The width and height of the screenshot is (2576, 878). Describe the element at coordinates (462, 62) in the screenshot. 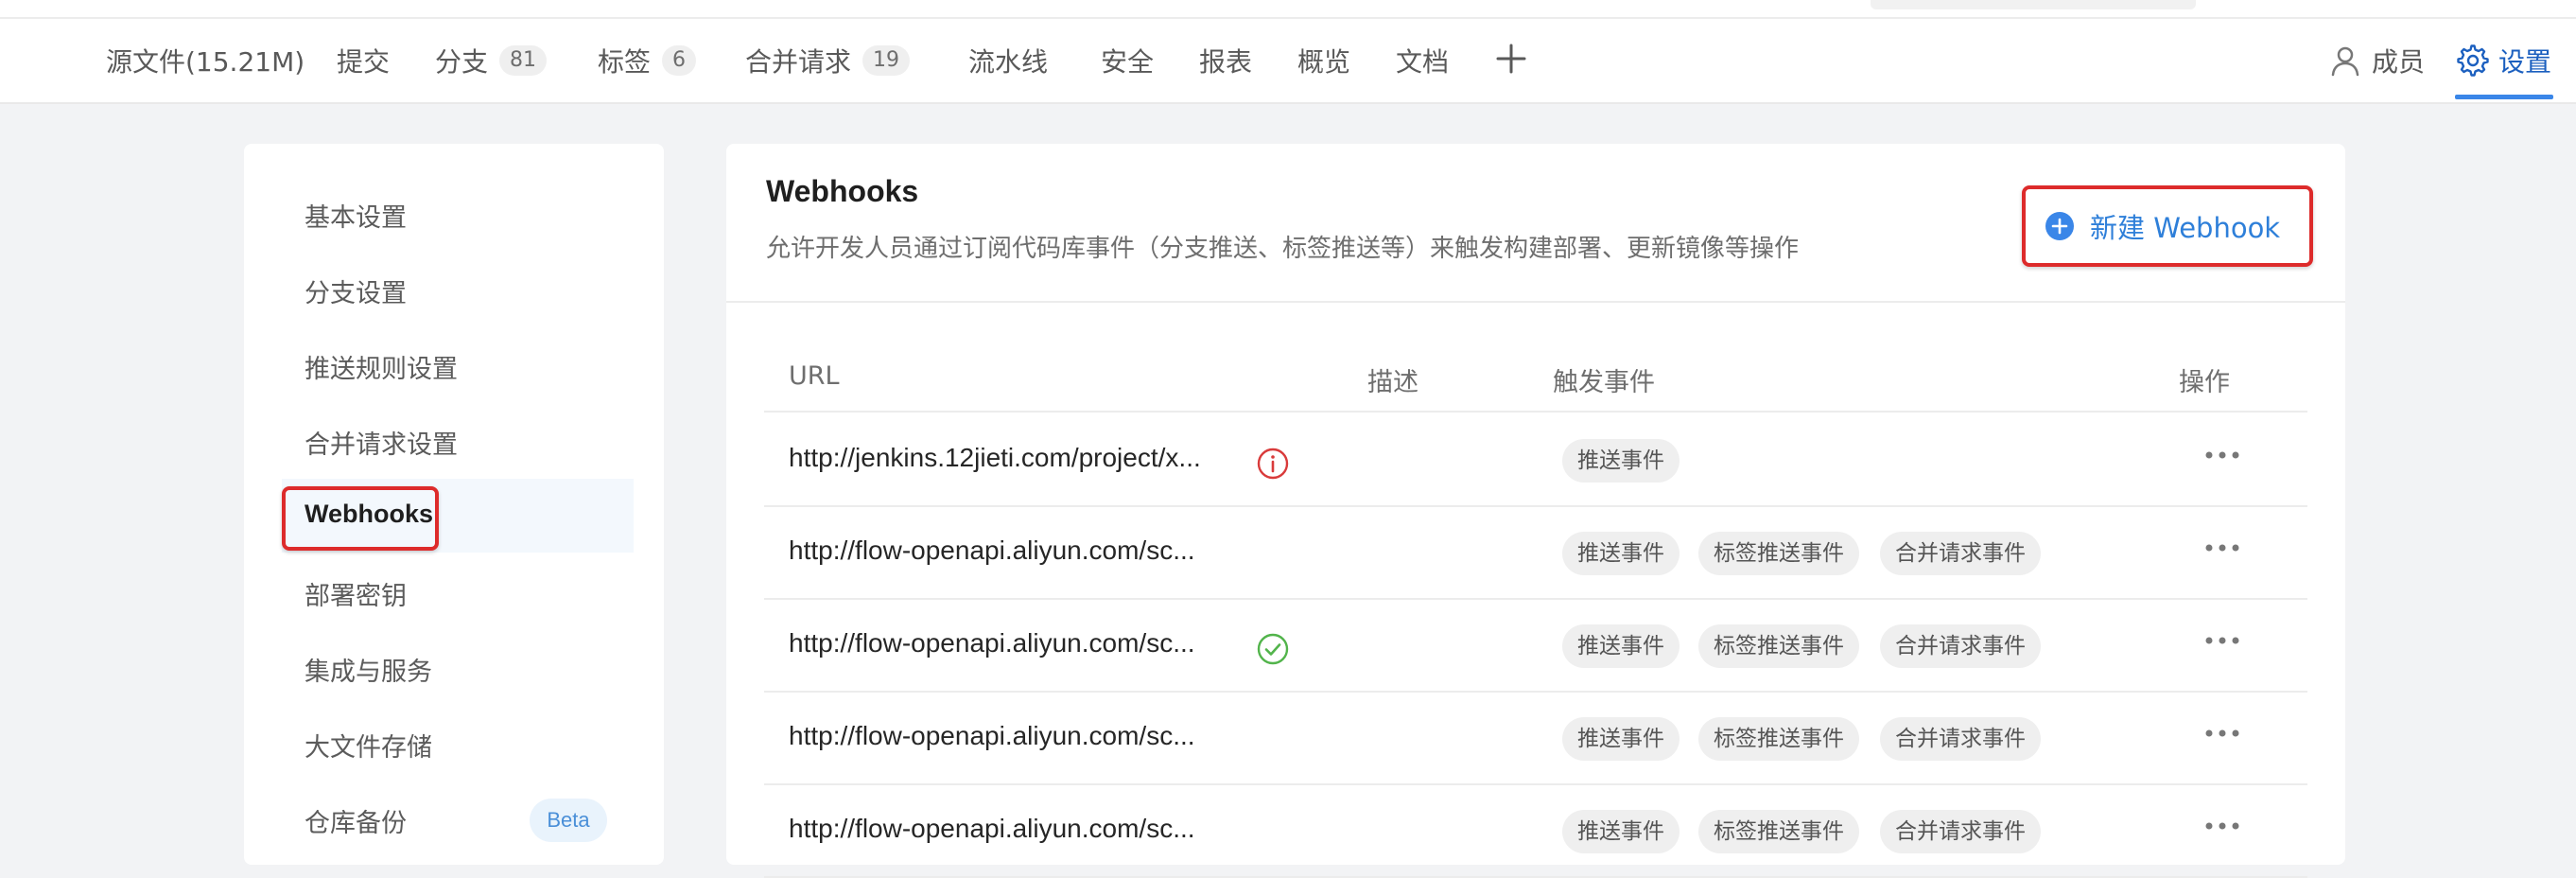

I see `nav-tab-label: 分支` at that location.